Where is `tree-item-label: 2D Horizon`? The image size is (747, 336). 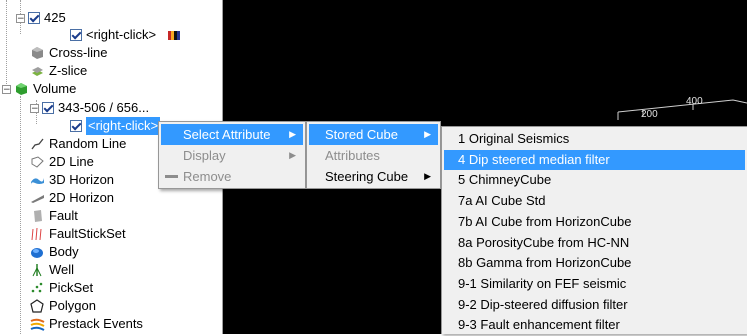
tree-item-label: 2D Horizon is located at coordinates (82, 197).